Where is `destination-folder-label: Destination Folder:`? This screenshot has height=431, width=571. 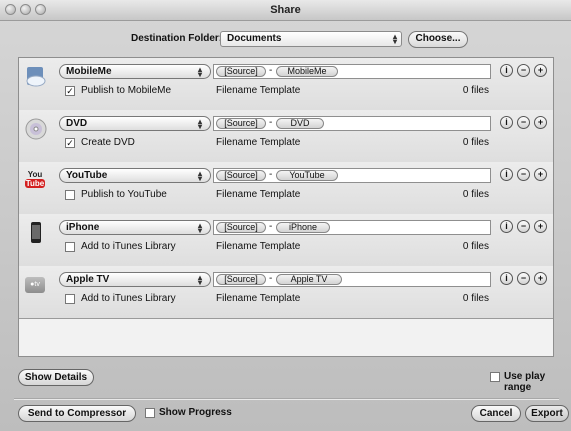 destination-folder-label: Destination Folder: is located at coordinates (177, 38).